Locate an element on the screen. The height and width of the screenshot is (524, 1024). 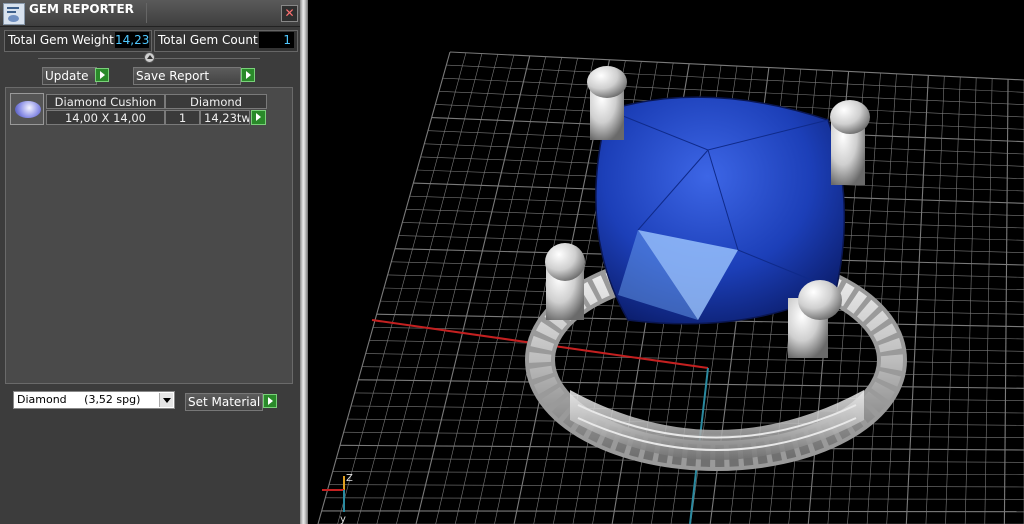
gem-shape-cell: Diamond Cushion is located at coordinates (105, 101).